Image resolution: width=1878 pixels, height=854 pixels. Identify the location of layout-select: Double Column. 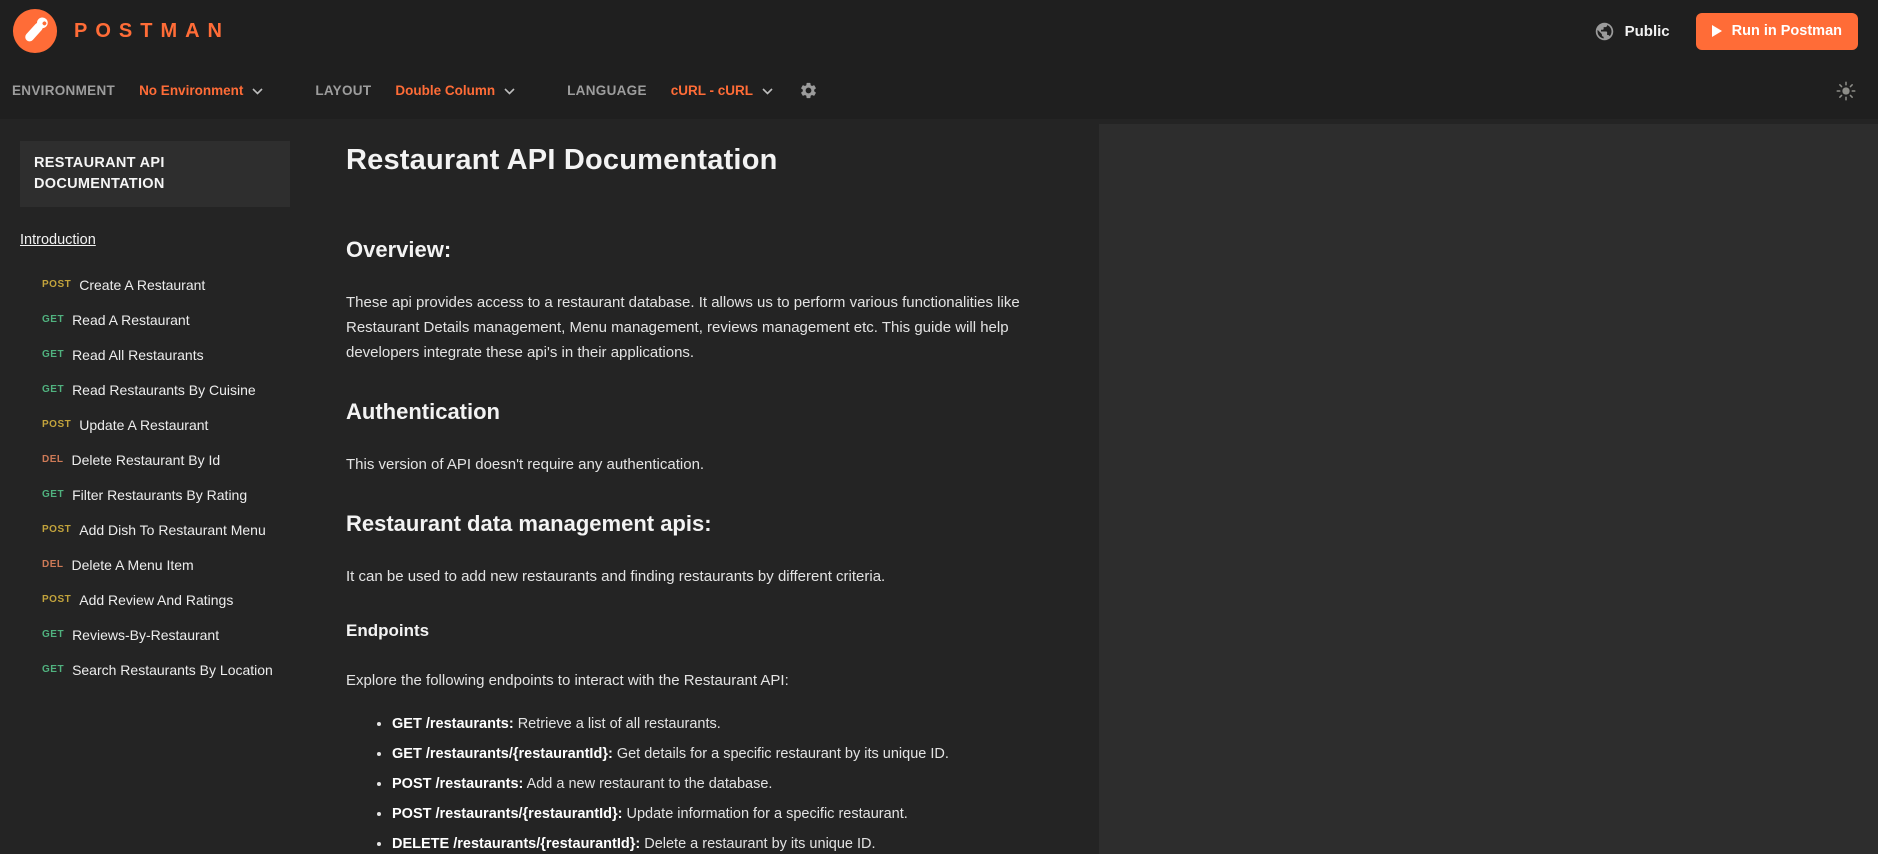
(455, 90).